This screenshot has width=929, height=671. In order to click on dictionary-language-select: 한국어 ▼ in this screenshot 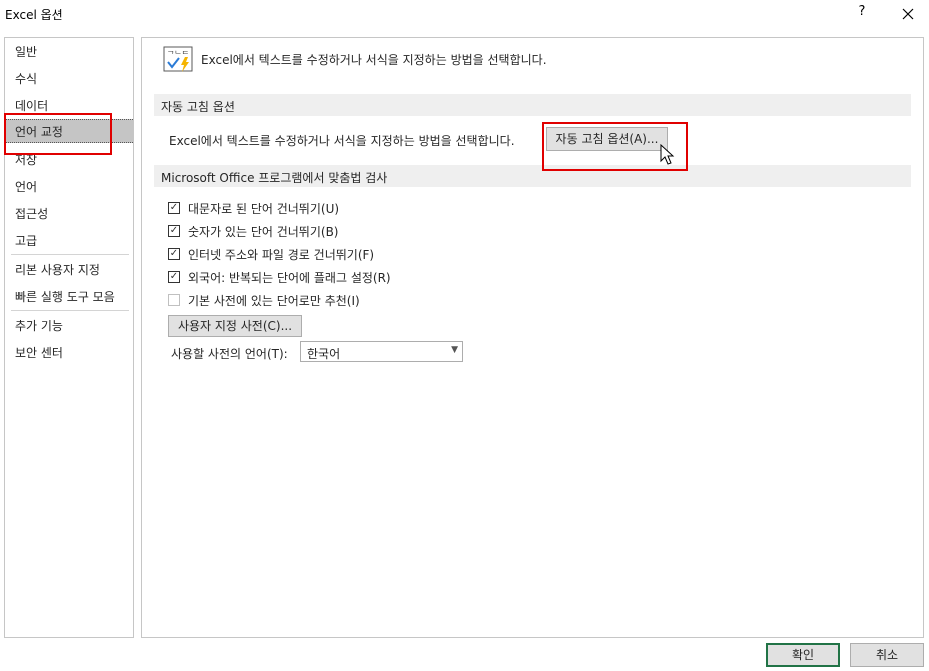, I will do `click(381, 351)`.